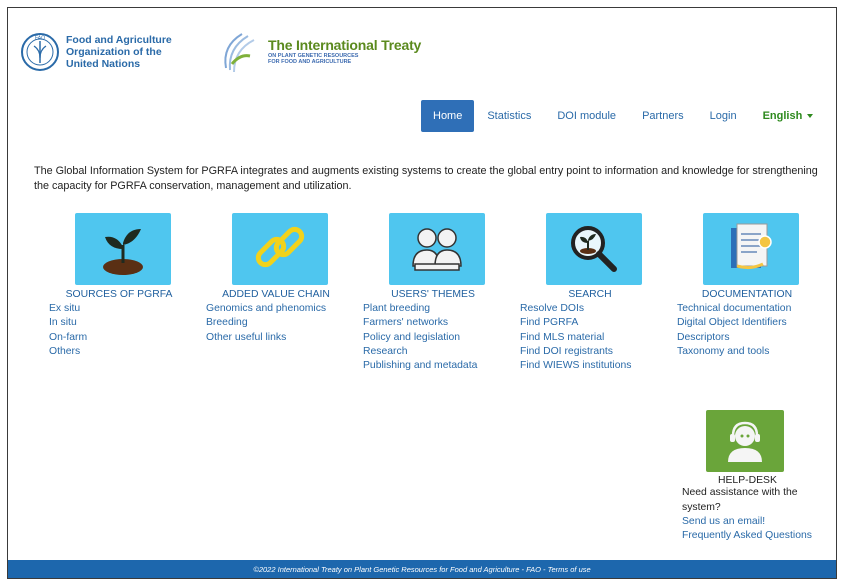  Describe the element at coordinates (443, 352) in the screenshot. I see `link-research: Research` at that location.